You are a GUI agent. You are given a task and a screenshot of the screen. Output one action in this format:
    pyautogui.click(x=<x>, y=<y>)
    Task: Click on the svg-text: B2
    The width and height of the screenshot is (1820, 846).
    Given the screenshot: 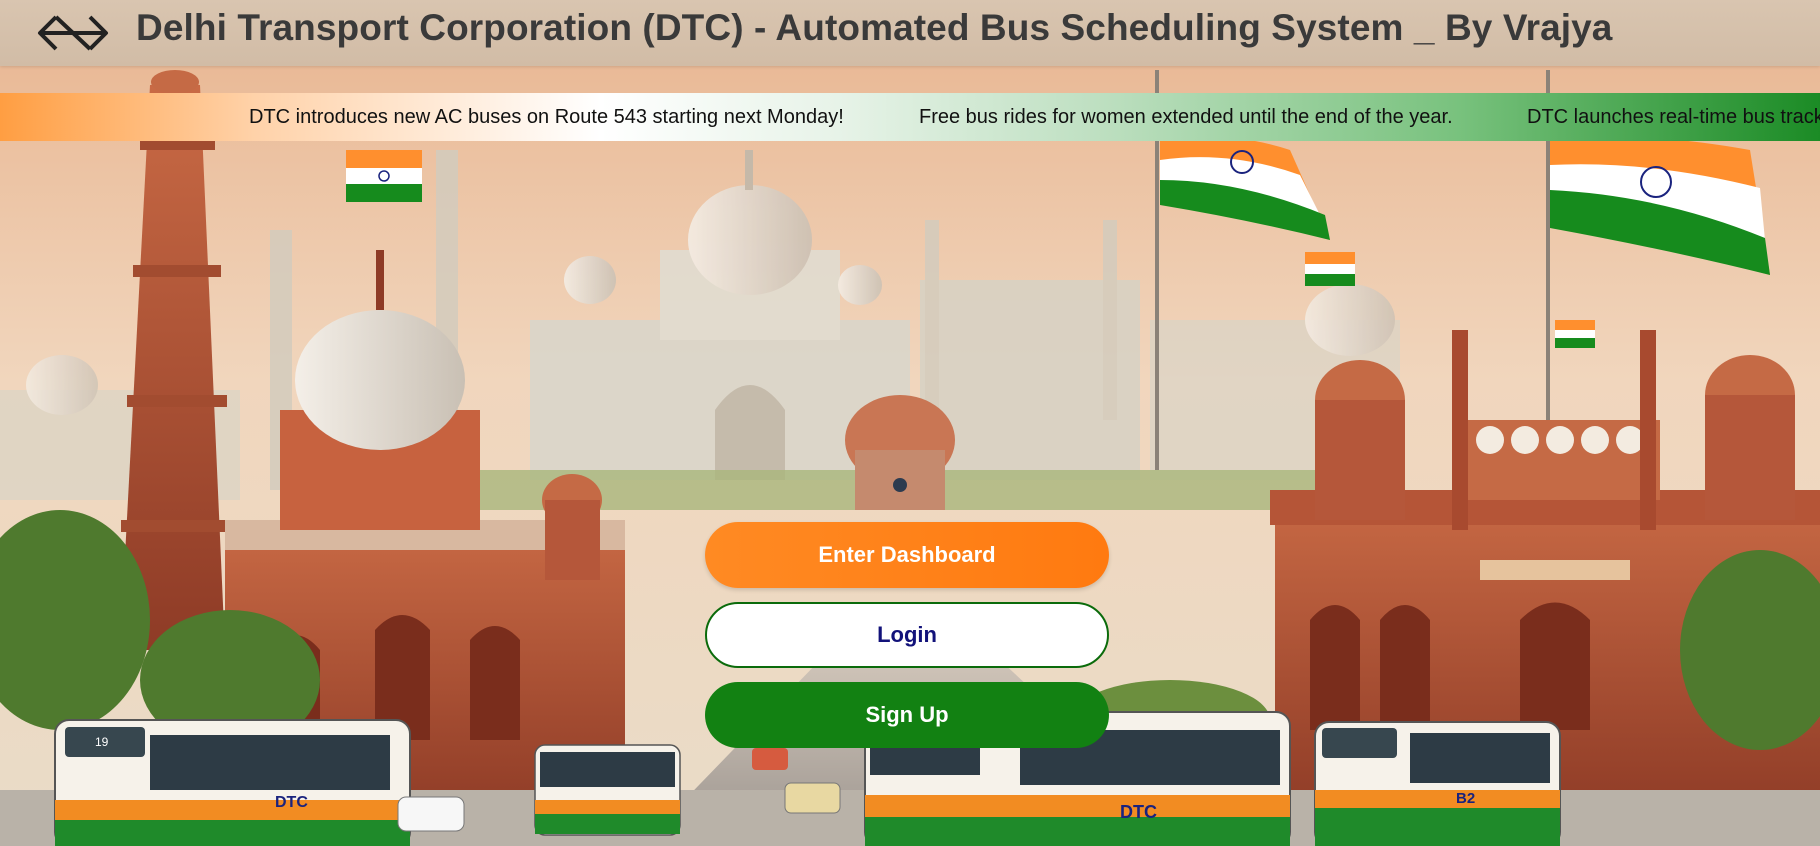 What is the action you would take?
    pyautogui.click(x=1465, y=798)
    